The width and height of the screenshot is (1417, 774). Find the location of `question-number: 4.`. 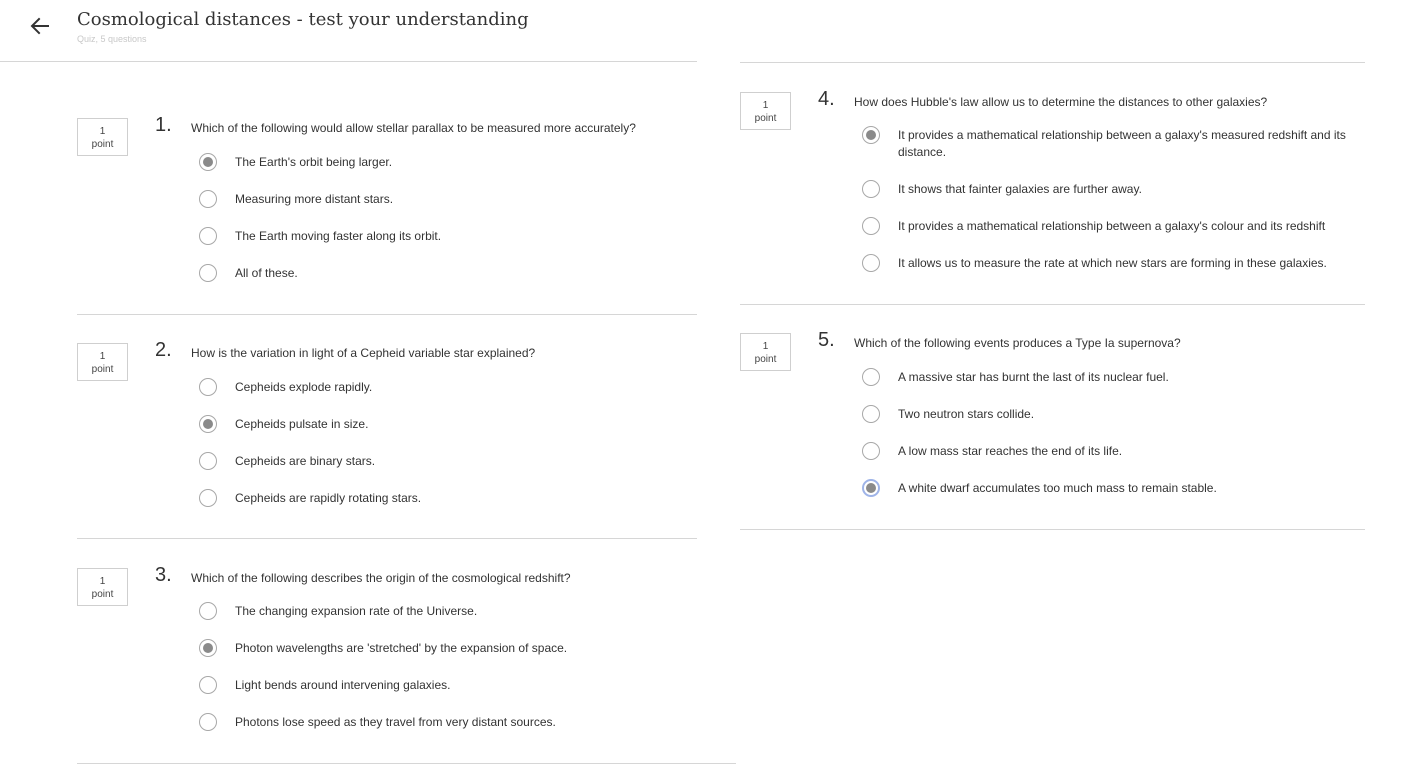

question-number: 4. is located at coordinates (826, 99).